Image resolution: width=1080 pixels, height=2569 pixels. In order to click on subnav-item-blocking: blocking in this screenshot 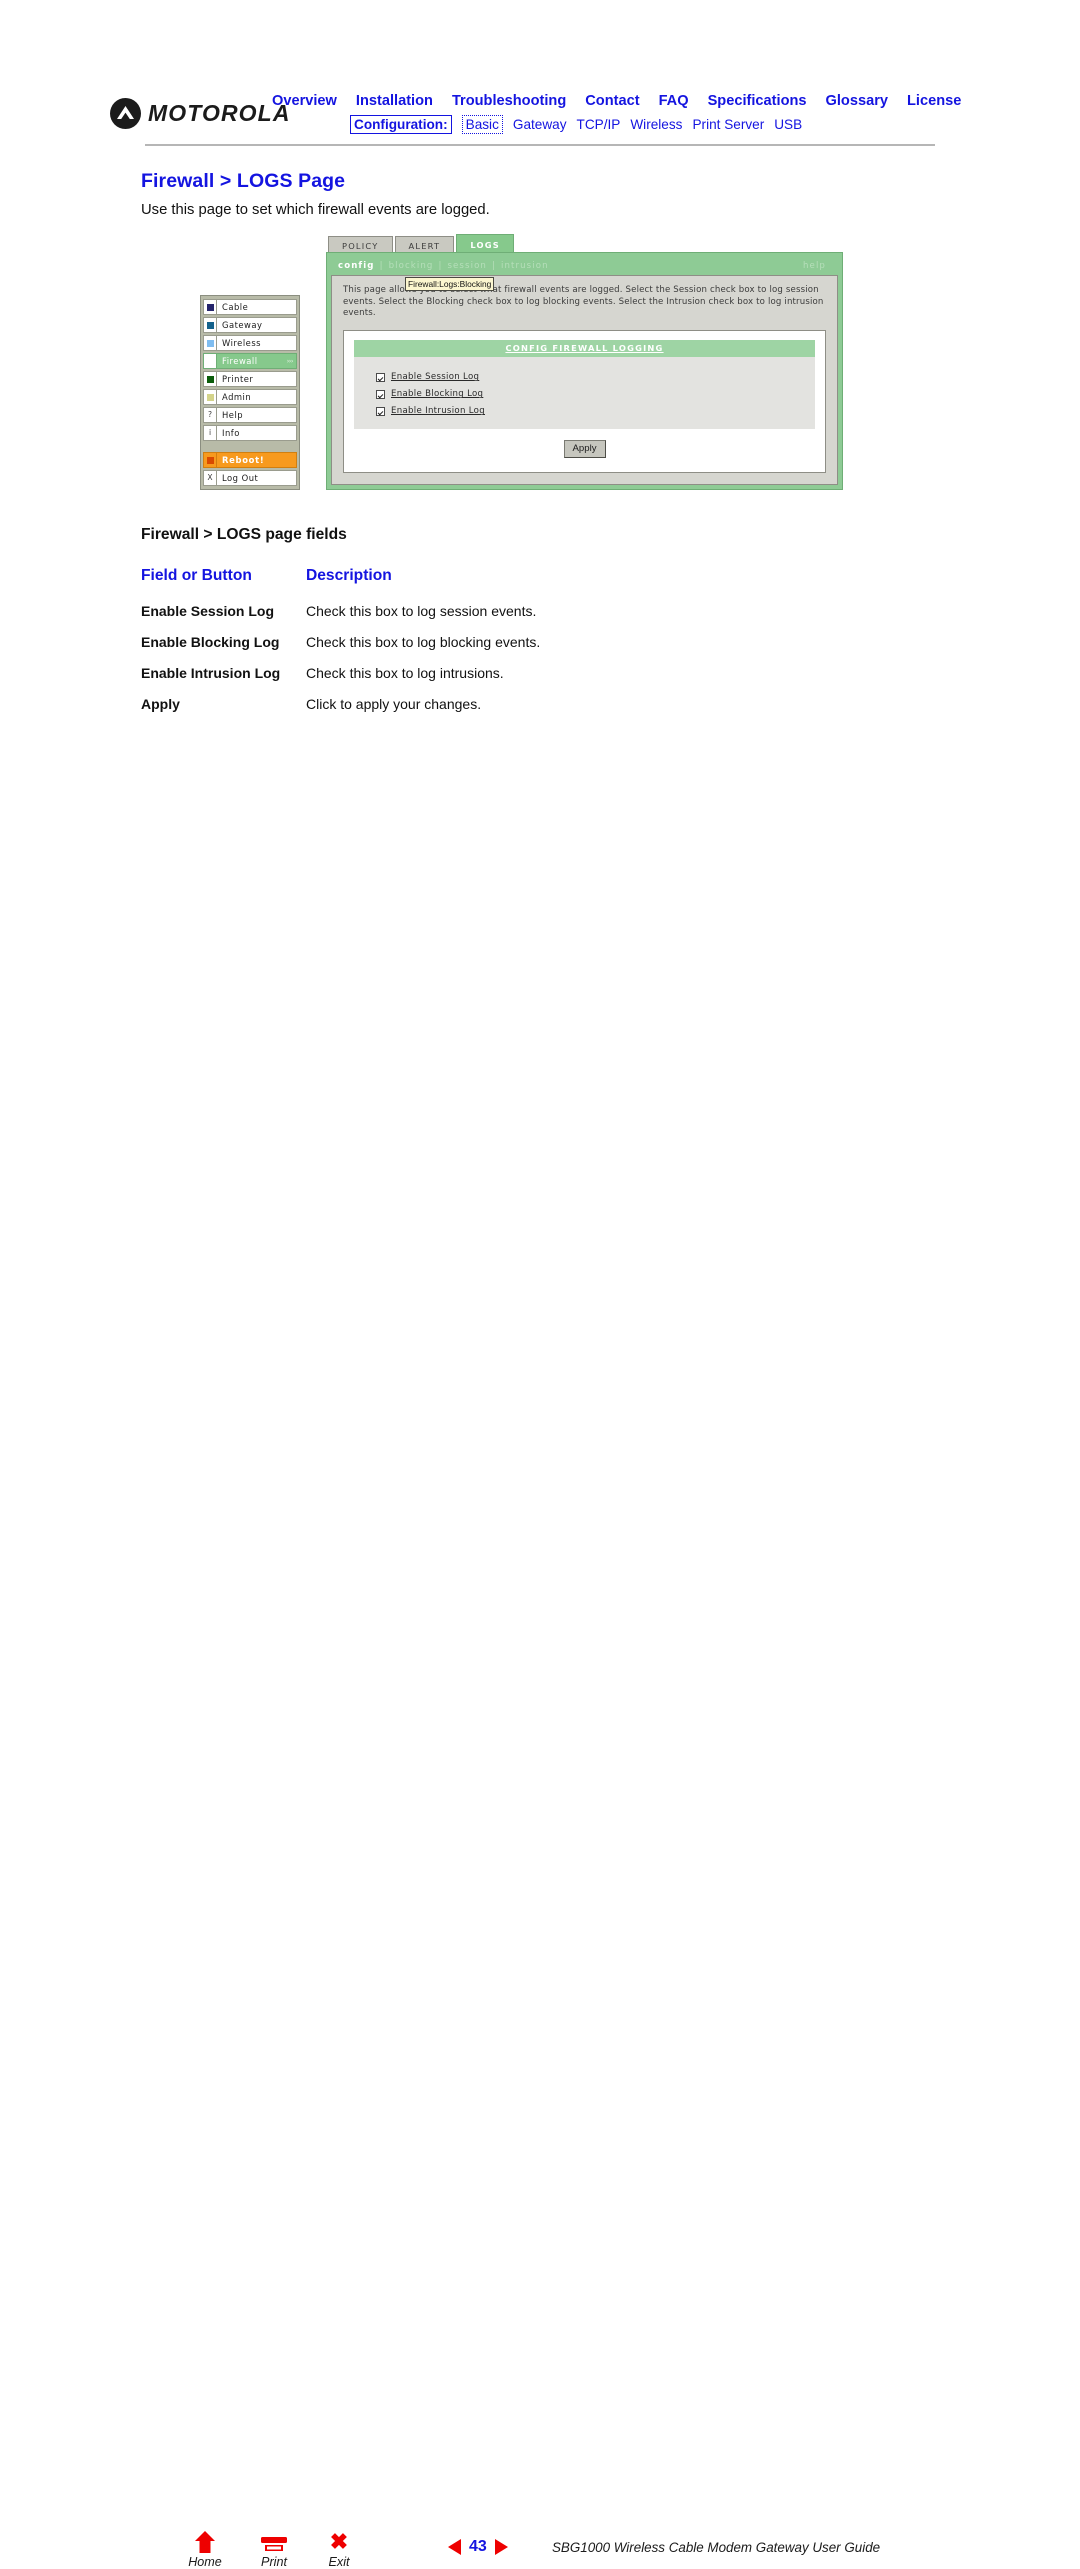, I will do `click(411, 266)`.